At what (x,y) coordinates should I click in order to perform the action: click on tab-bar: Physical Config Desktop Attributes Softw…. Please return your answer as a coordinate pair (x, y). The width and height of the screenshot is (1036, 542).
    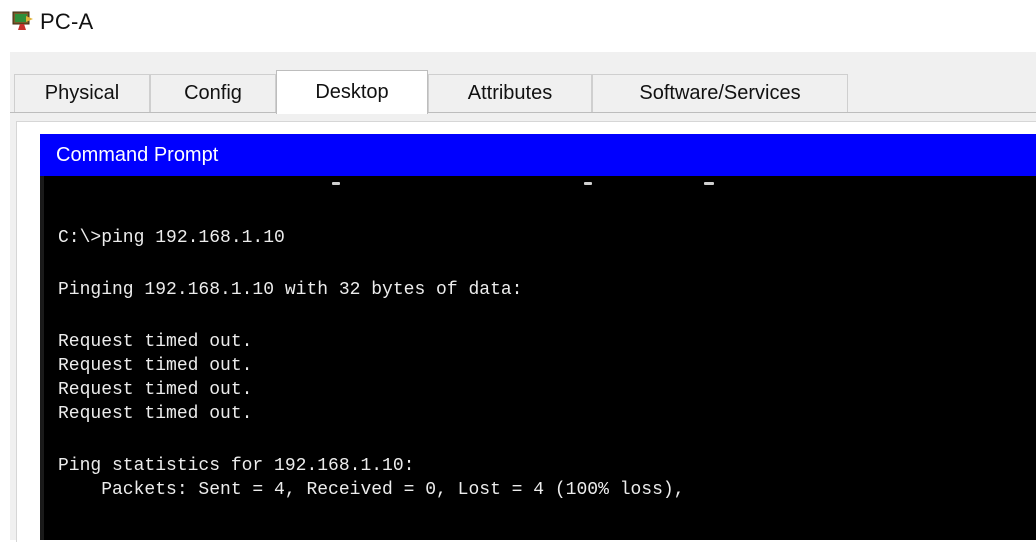
    Looking at the image, I should click on (523, 83).